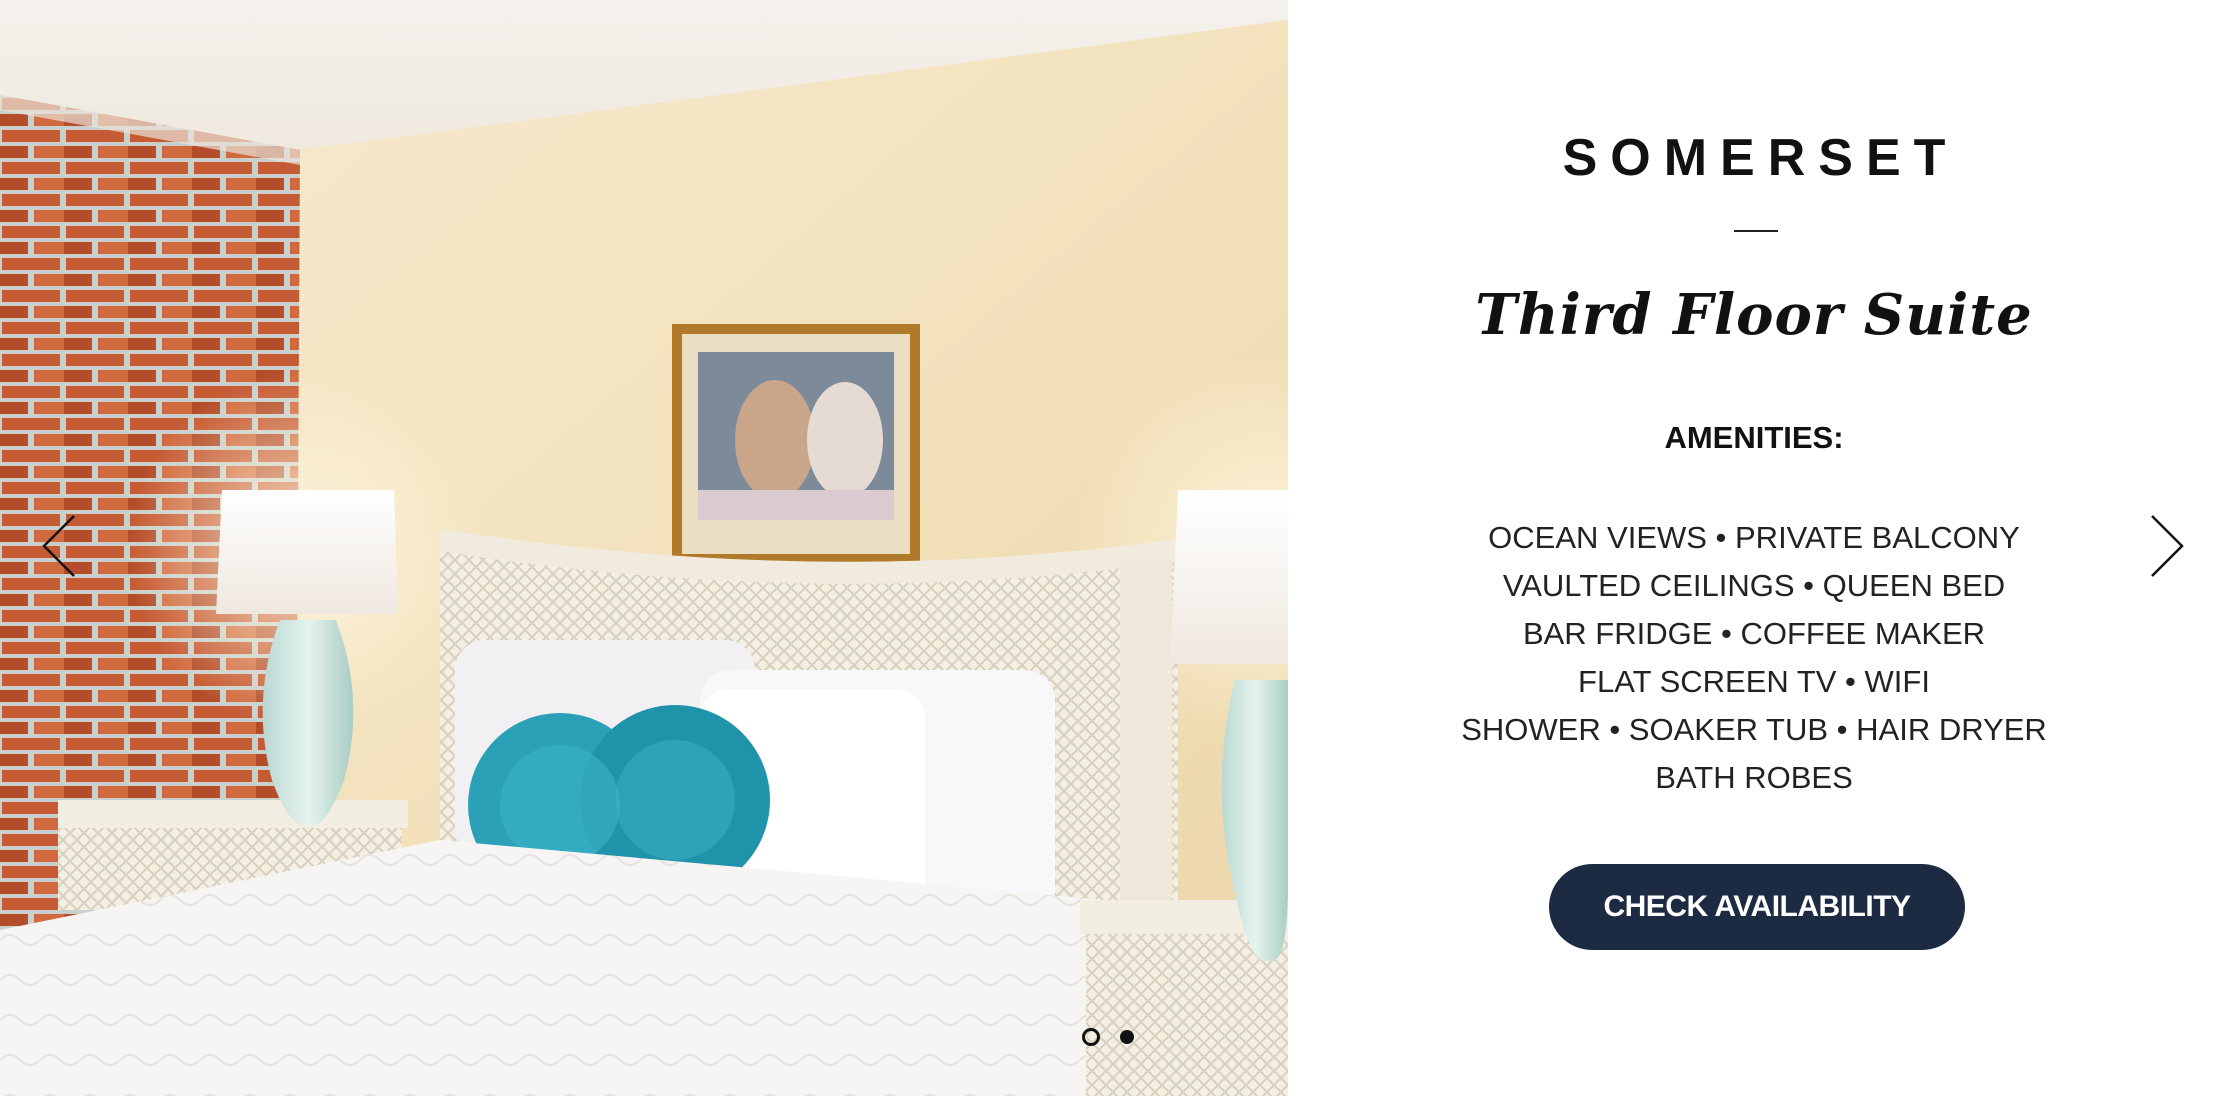  What do you see at coordinates (1754, 585) in the screenshot?
I see `amenity-line: VAULTED CEILINGS • QUEEN BED` at bounding box center [1754, 585].